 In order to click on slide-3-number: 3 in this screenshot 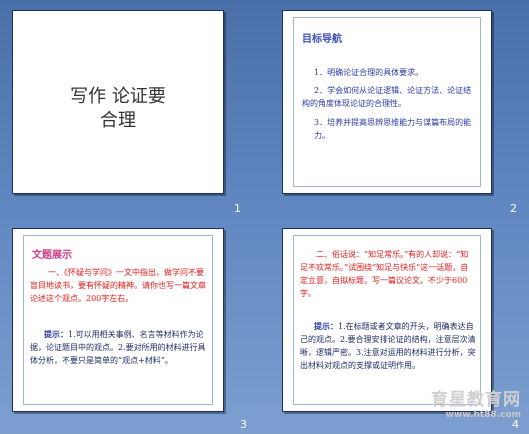, I will do `click(243, 424)`.